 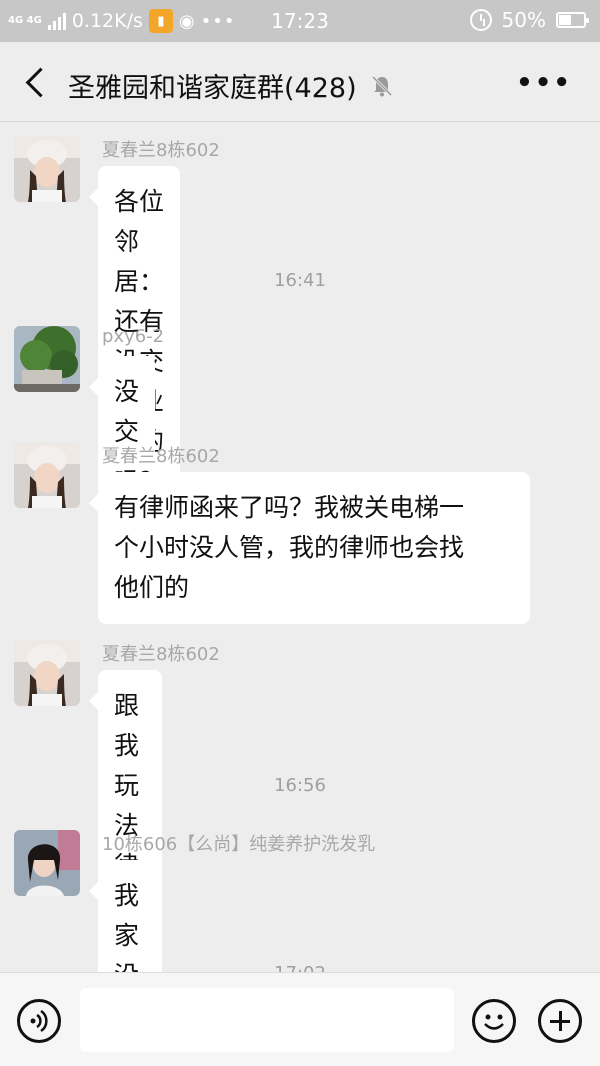 I want to click on message-text: 没交, so click(x=127, y=411).